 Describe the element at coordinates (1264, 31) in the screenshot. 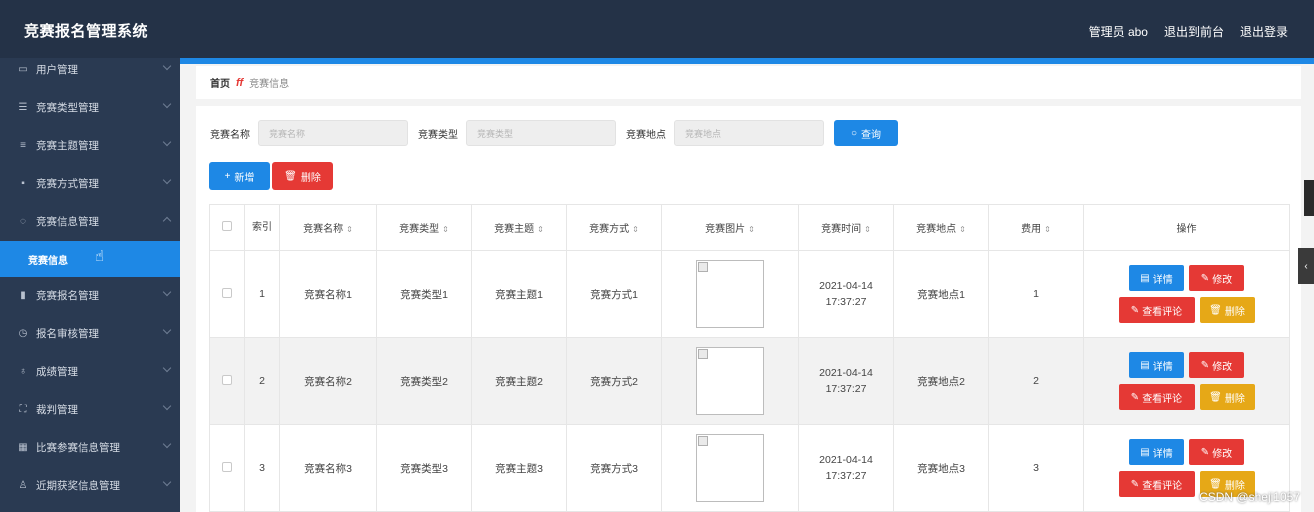

I see `logout-link: 退出登录` at that location.